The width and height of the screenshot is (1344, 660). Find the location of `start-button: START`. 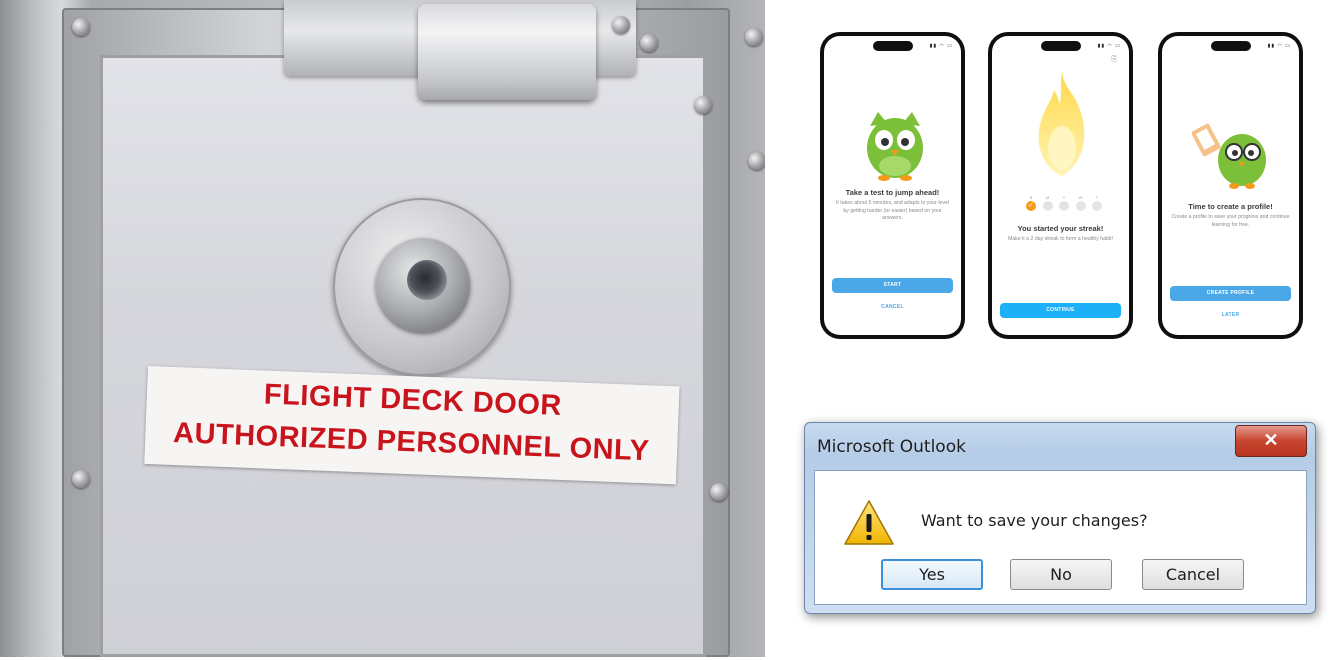

start-button: START is located at coordinates (892, 285).